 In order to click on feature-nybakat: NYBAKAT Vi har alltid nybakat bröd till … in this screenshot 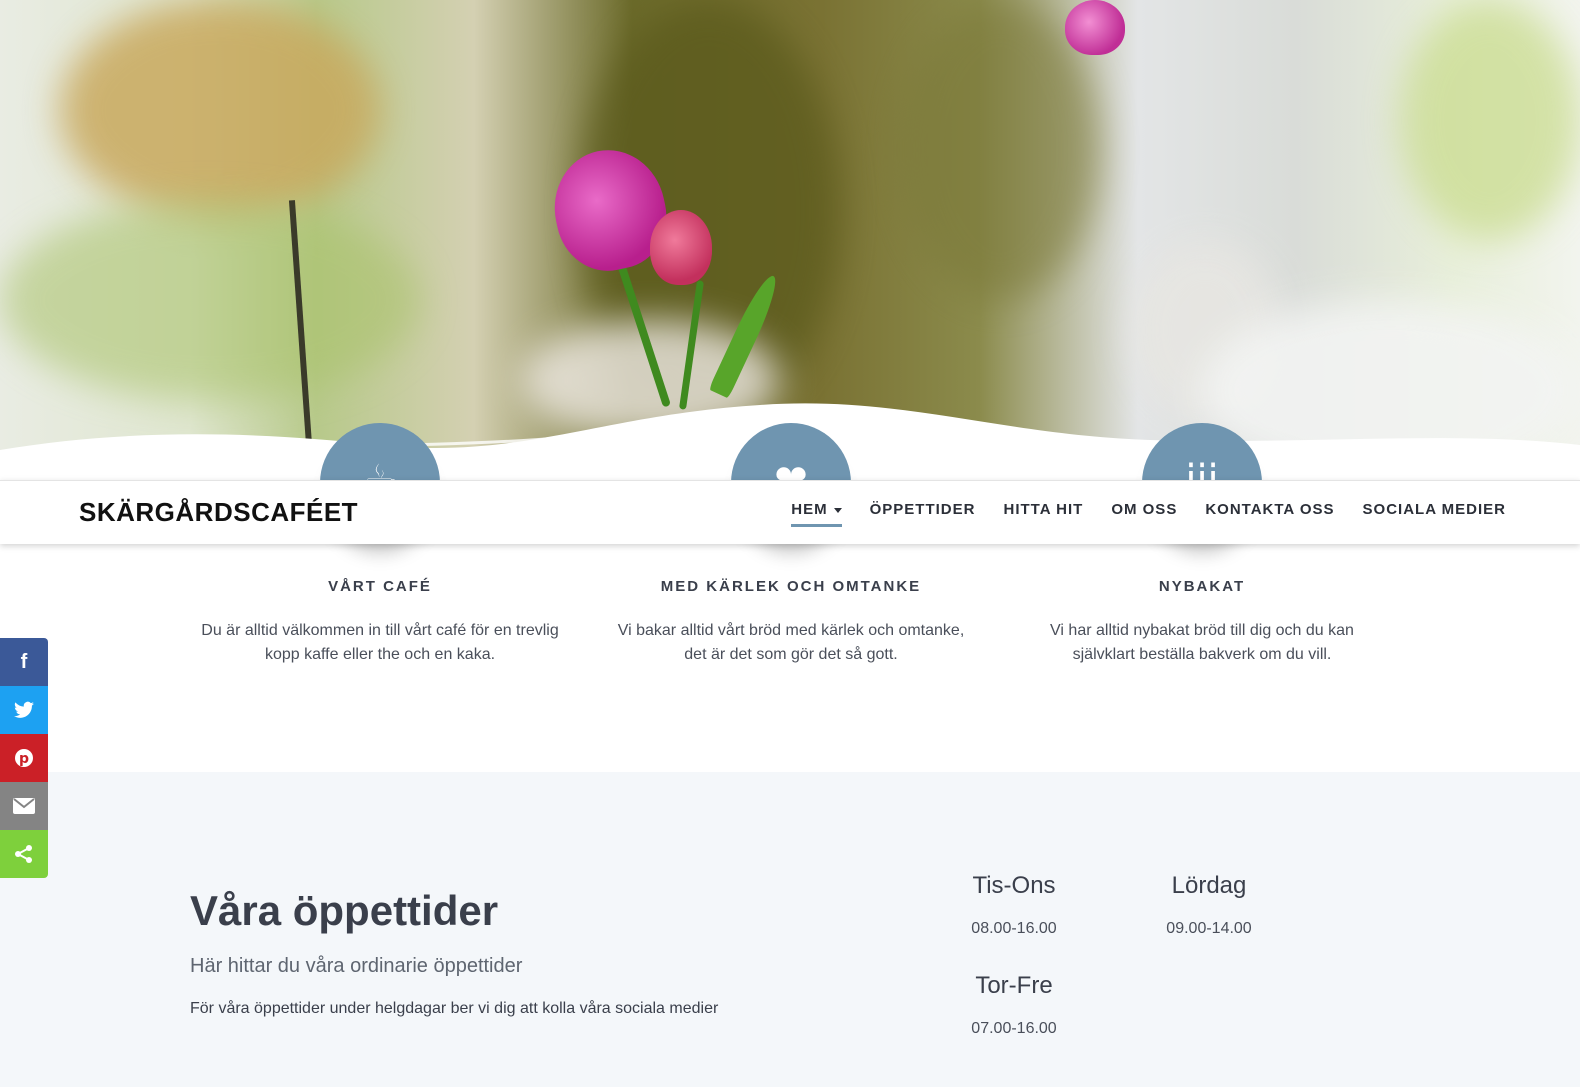, I will do `click(1202, 622)`.